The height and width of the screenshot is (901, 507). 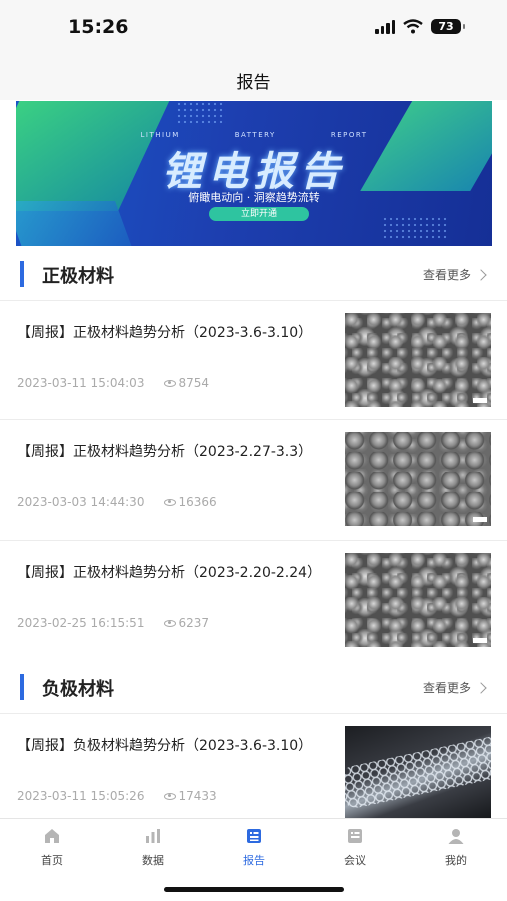 I want to click on report-meta: 2023-02-25 16:15:51 6237, so click(x=113, y=623).